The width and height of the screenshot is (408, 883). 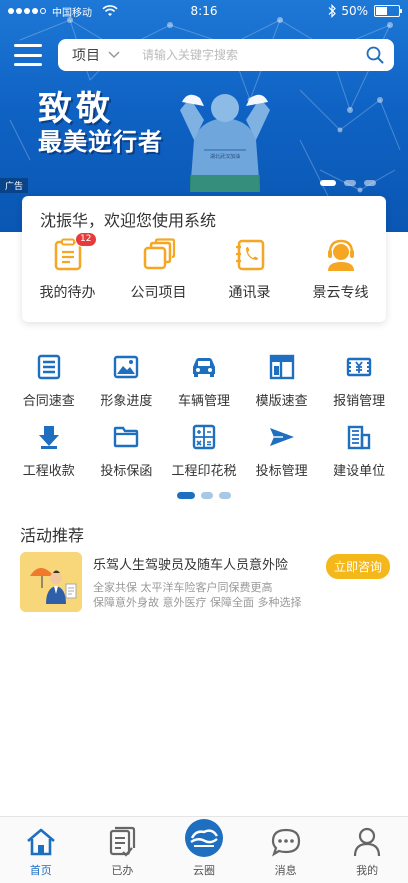 I want to click on grid-item-label: 工程印花税, so click(x=204, y=471).